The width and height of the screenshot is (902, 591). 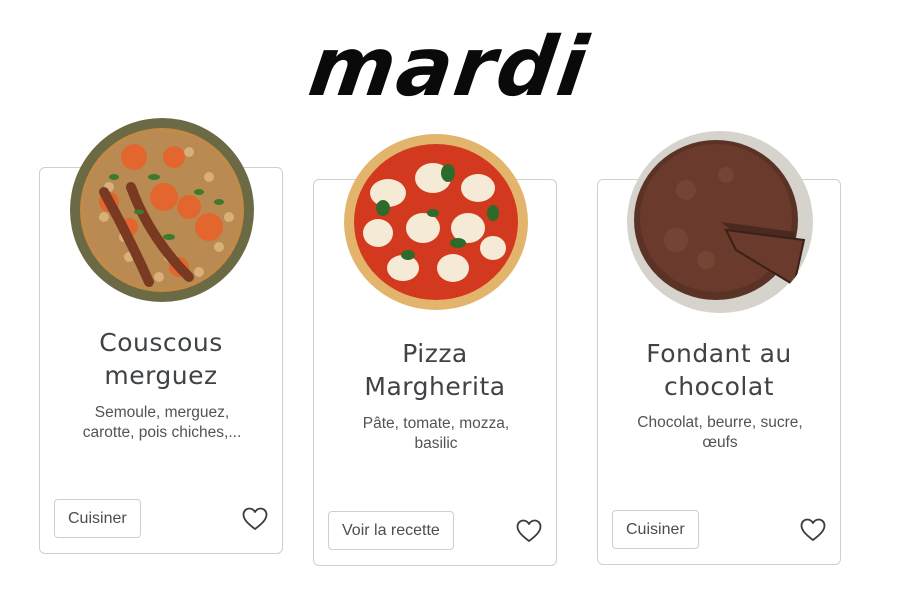 I want to click on recipe-ingredients: Chocolat, beurre, sucre, œufs, so click(x=720, y=433).